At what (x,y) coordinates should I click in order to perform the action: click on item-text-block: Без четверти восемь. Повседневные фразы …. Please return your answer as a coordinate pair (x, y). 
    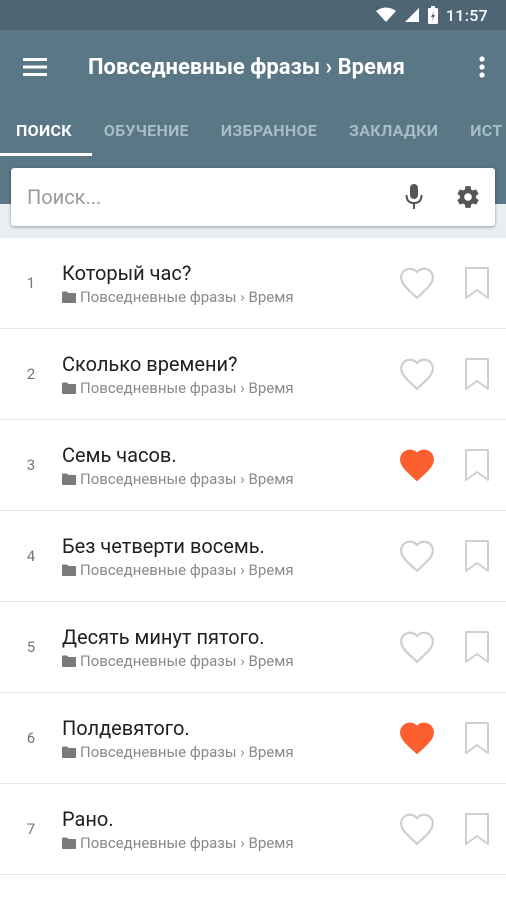
    Looking at the image, I should click on (224, 556).